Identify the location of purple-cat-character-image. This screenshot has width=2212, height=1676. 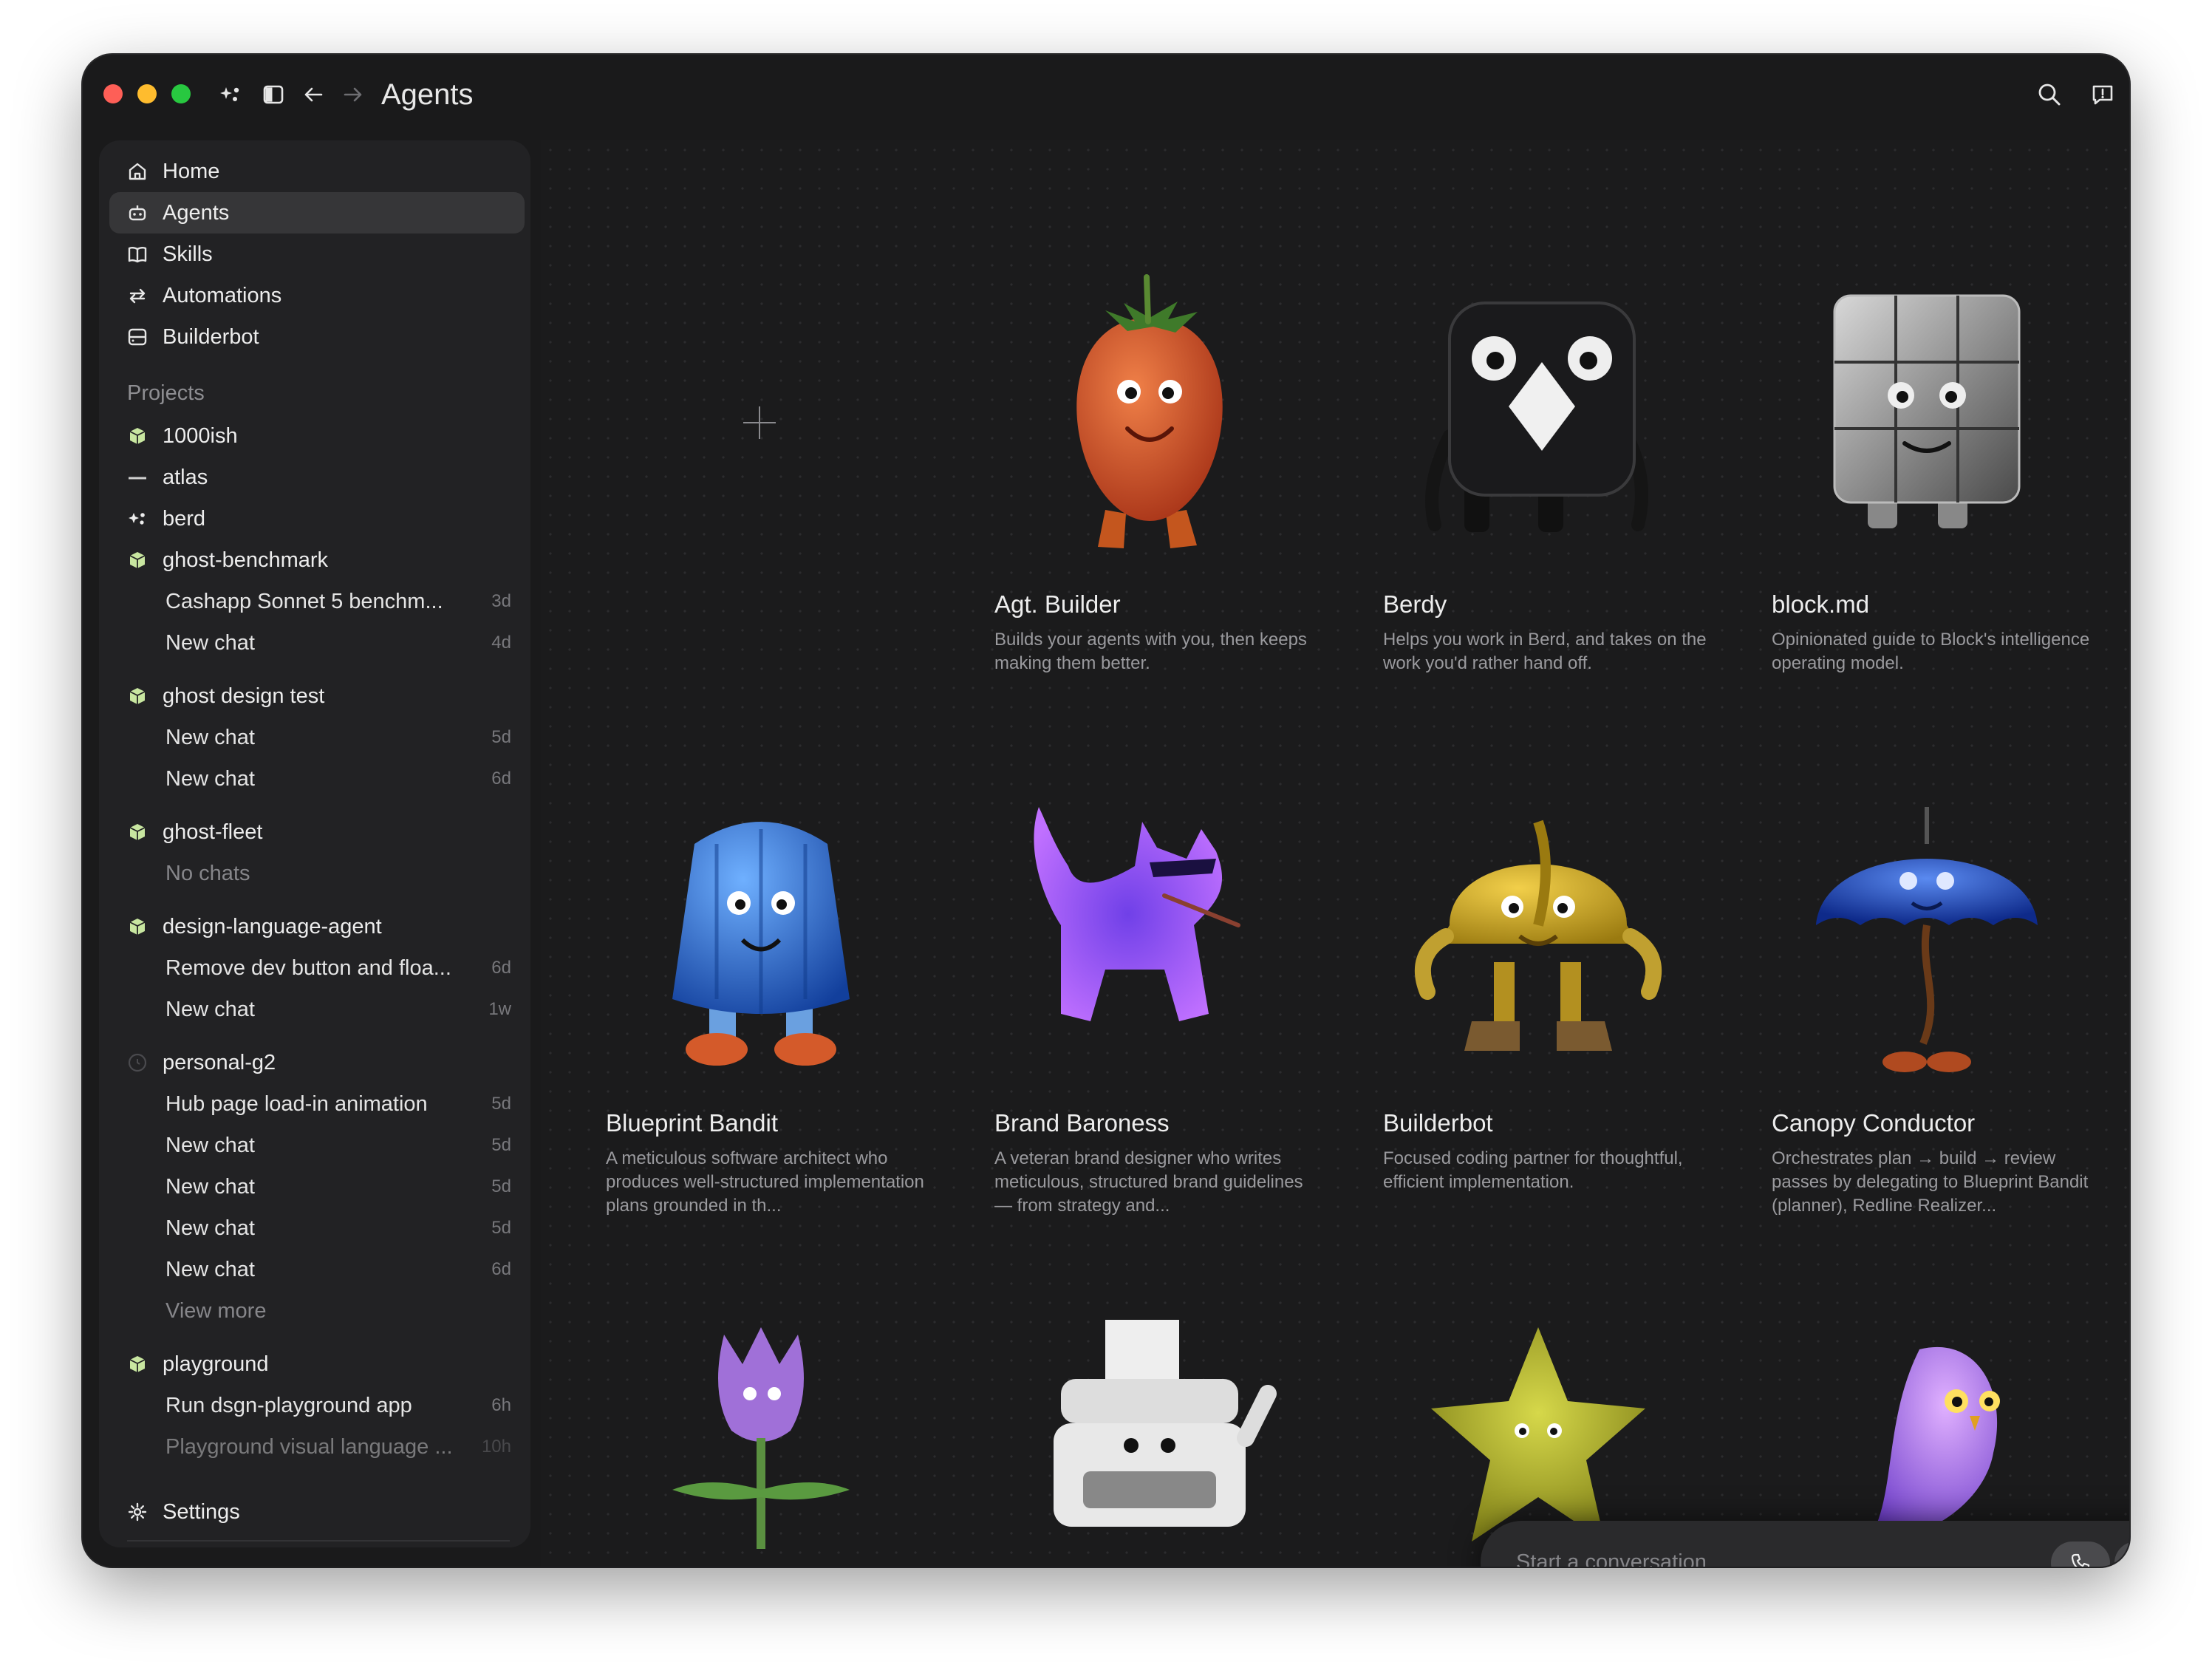
(1137, 914).